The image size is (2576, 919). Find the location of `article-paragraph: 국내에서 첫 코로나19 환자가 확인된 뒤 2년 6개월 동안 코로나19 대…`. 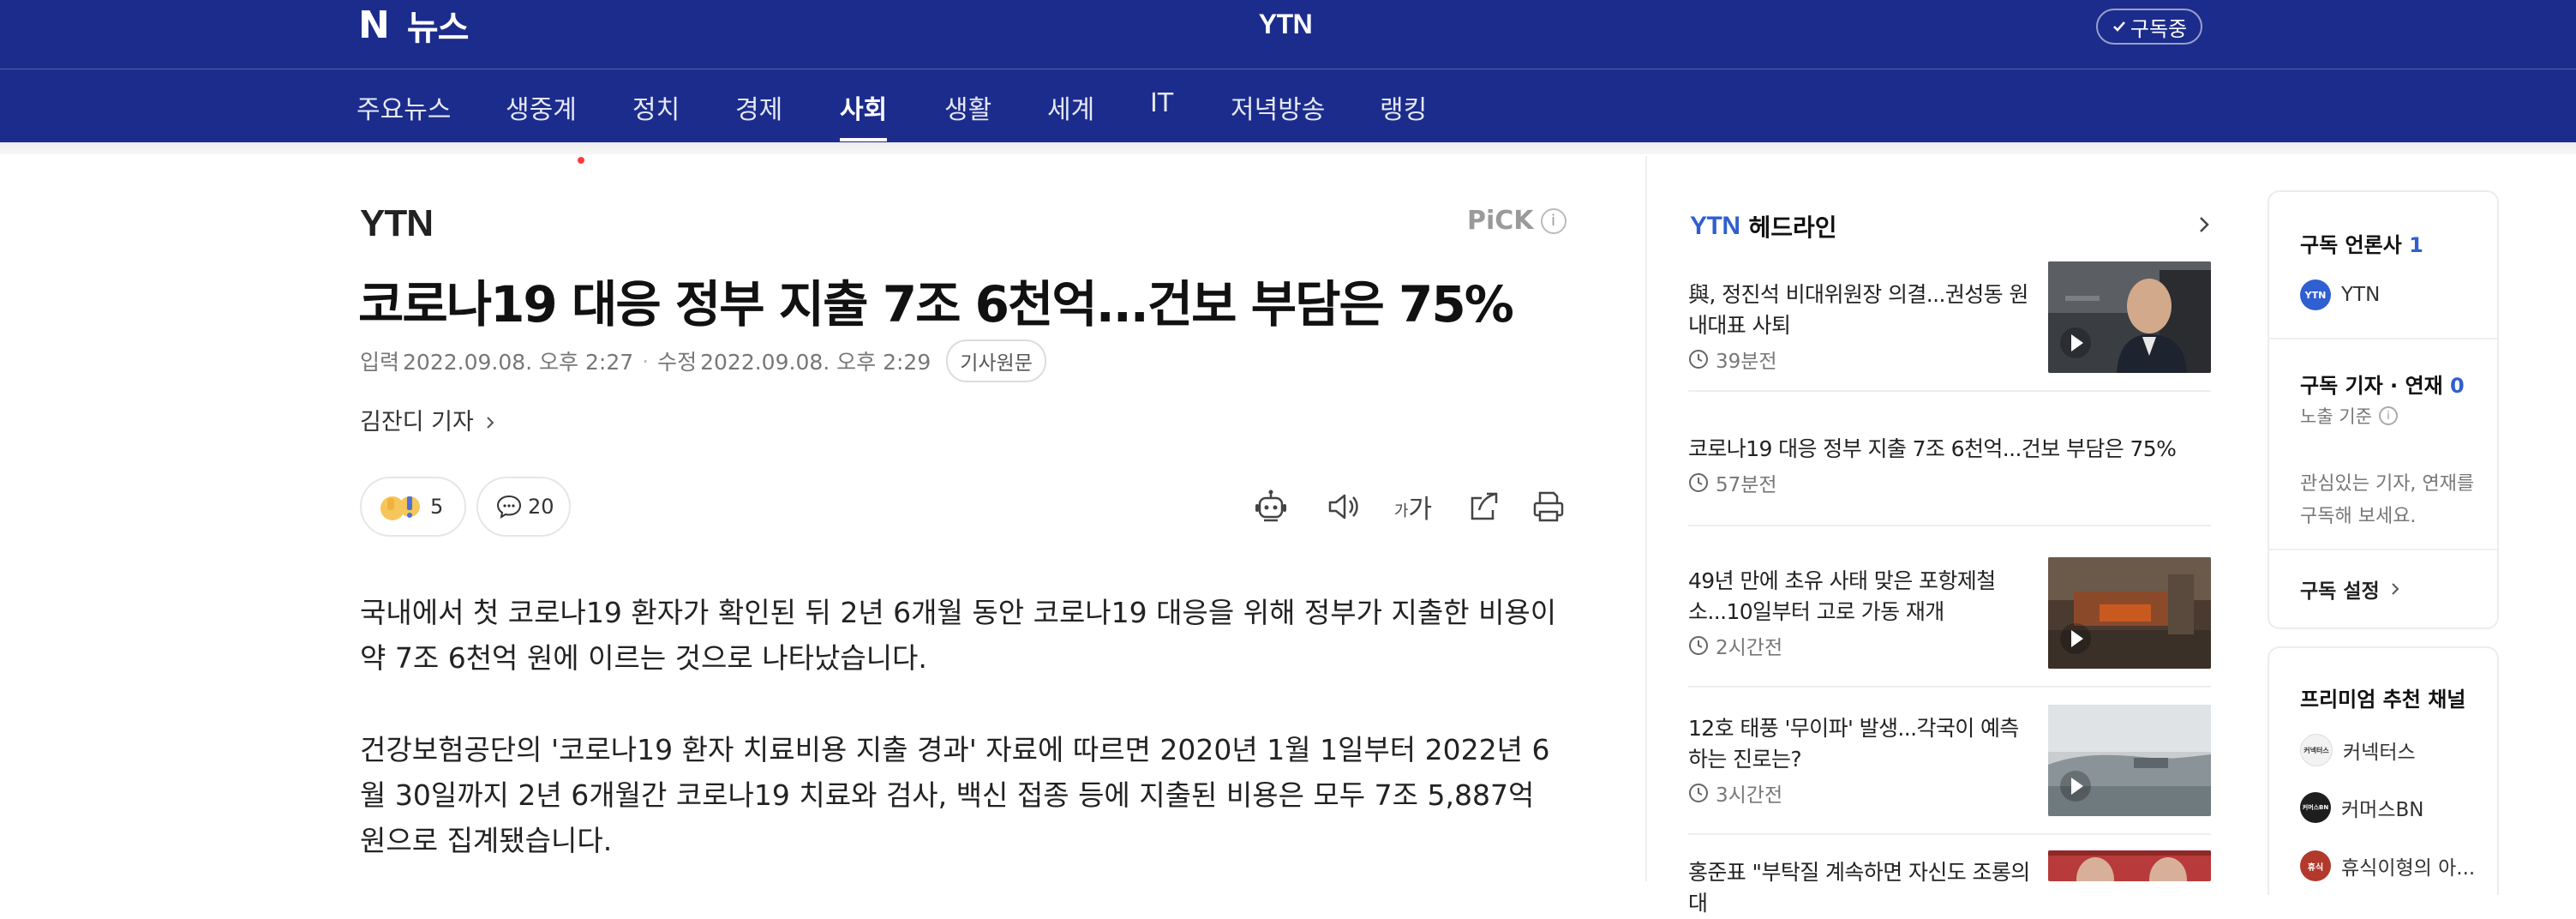

article-paragraph: 국내에서 첫 코로나19 환자가 확인된 뒤 2년 6개월 동안 코로나19 대… is located at coordinates (958, 635).